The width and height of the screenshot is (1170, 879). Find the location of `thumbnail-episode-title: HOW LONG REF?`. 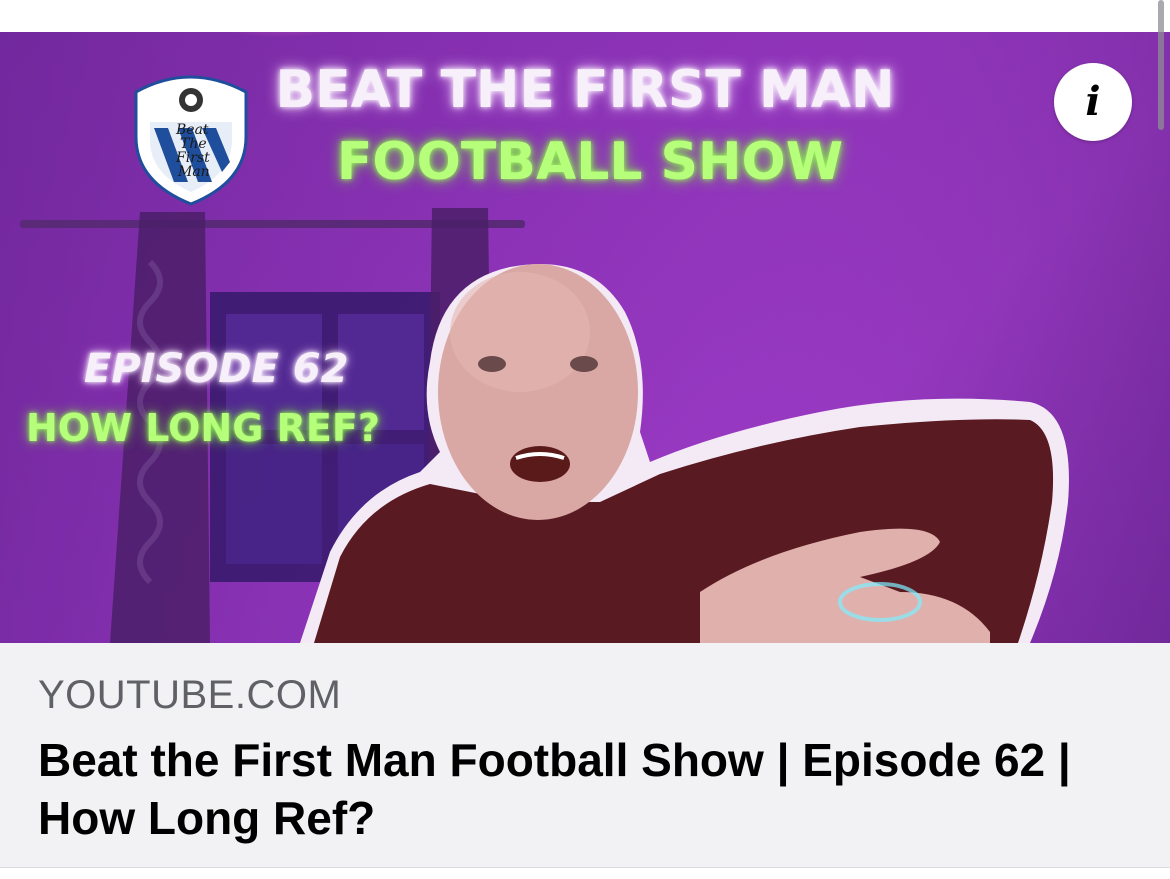

thumbnail-episode-title: HOW LONG REF? is located at coordinates (203, 428).